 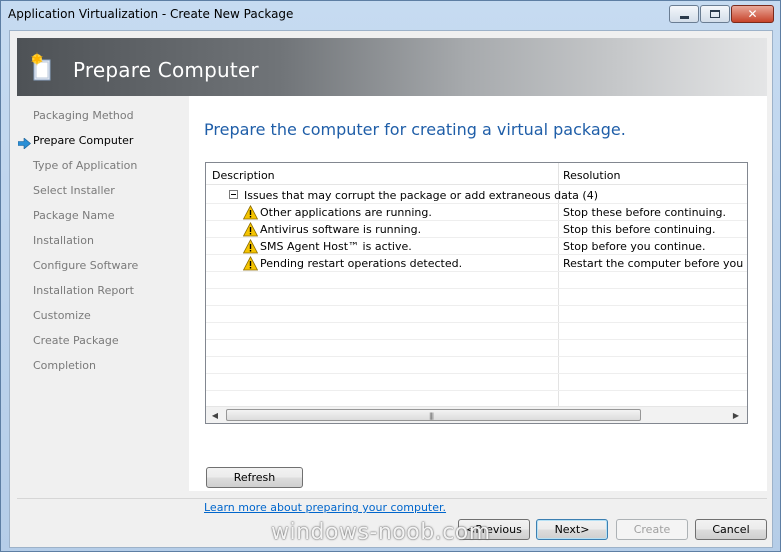 What do you see at coordinates (233, 194) in the screenshot?
I see `collapse-group-icon` at bounding box center [233, 194].